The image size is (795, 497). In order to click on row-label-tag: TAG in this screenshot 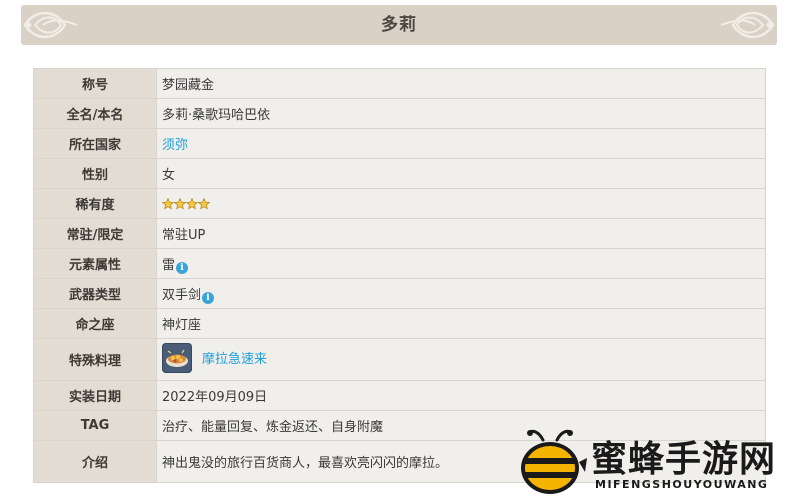, I will do `click(95, 425)`.